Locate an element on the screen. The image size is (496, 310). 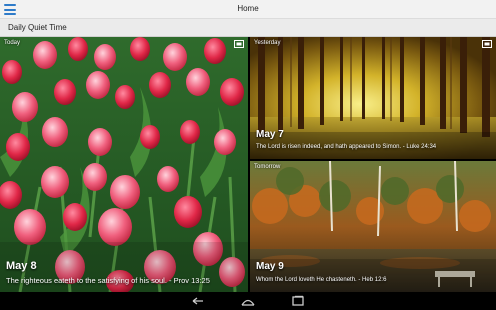
app-title: Home is located at coordinates (248, 8).